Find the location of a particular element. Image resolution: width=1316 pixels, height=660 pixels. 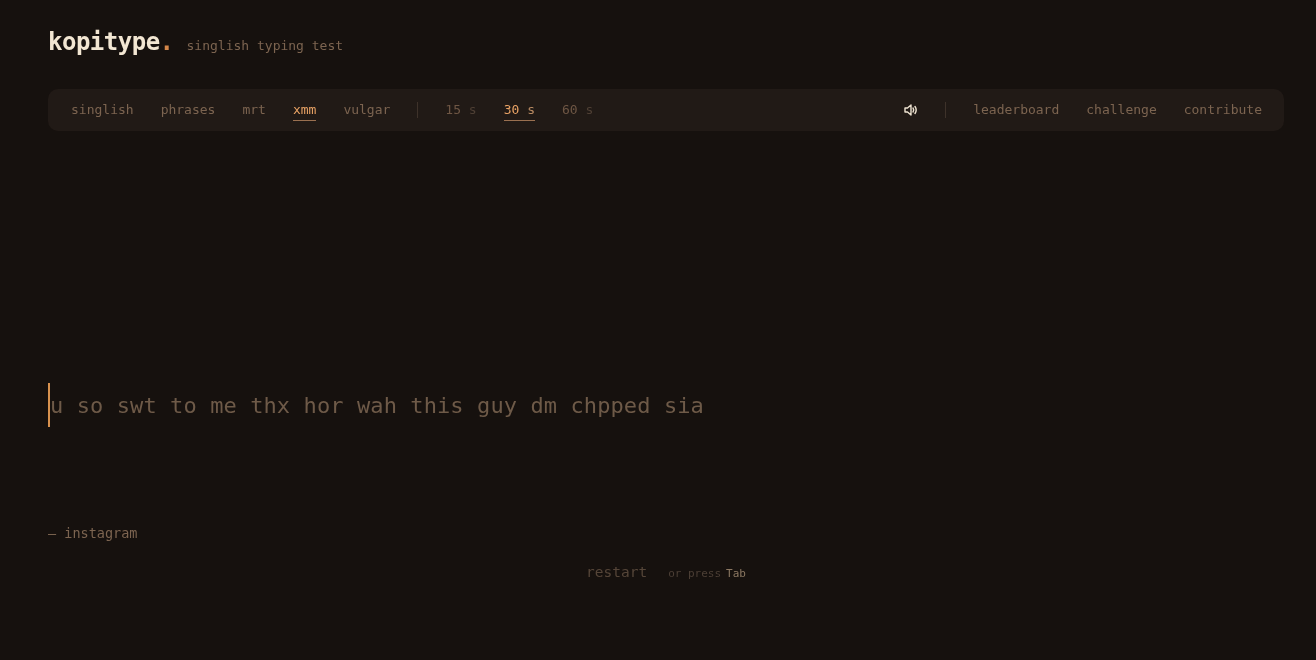

mode-tab: mrt is located at coordinates (254, 111).